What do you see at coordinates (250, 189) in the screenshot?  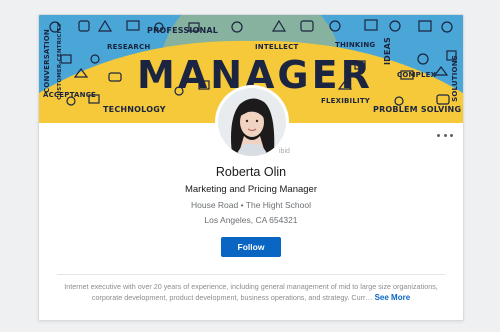 I see `profile-title: Marketing and Pricing Manager` at bounding box center [250, 189].